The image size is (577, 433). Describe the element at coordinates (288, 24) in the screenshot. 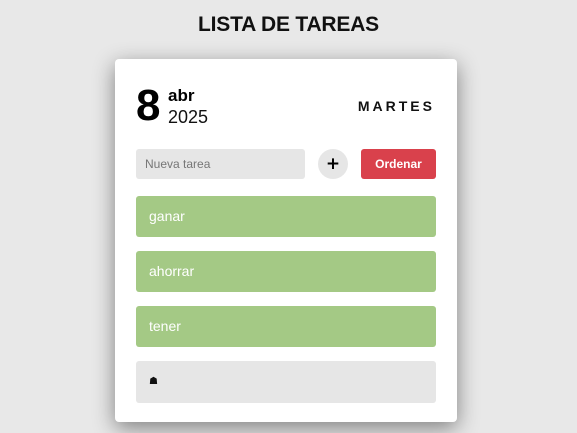

I see `page-title: LISTA DE TAREAS` at that location.